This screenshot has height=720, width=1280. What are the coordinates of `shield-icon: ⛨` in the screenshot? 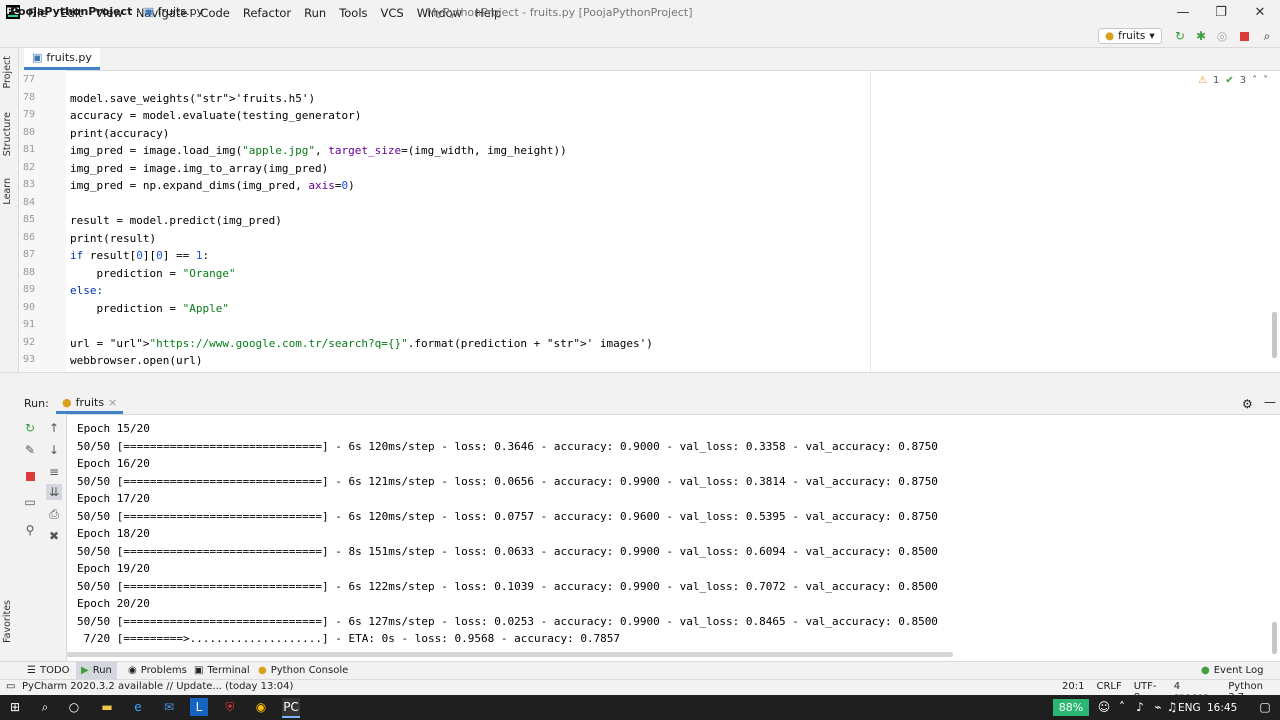 It's located at (230, 707).